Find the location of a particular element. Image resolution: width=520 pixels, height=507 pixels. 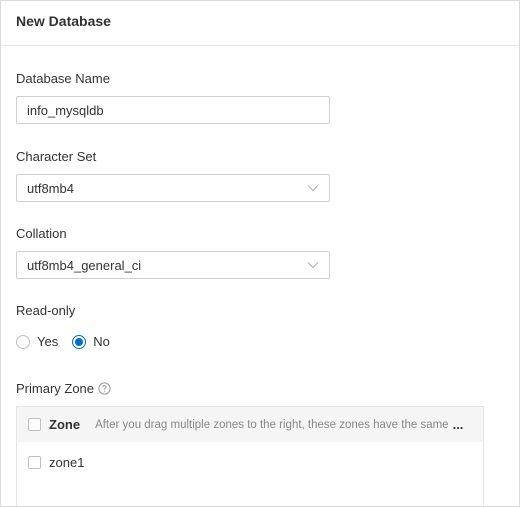

character-set-label: Character Set is located at coordinates (56, 156).